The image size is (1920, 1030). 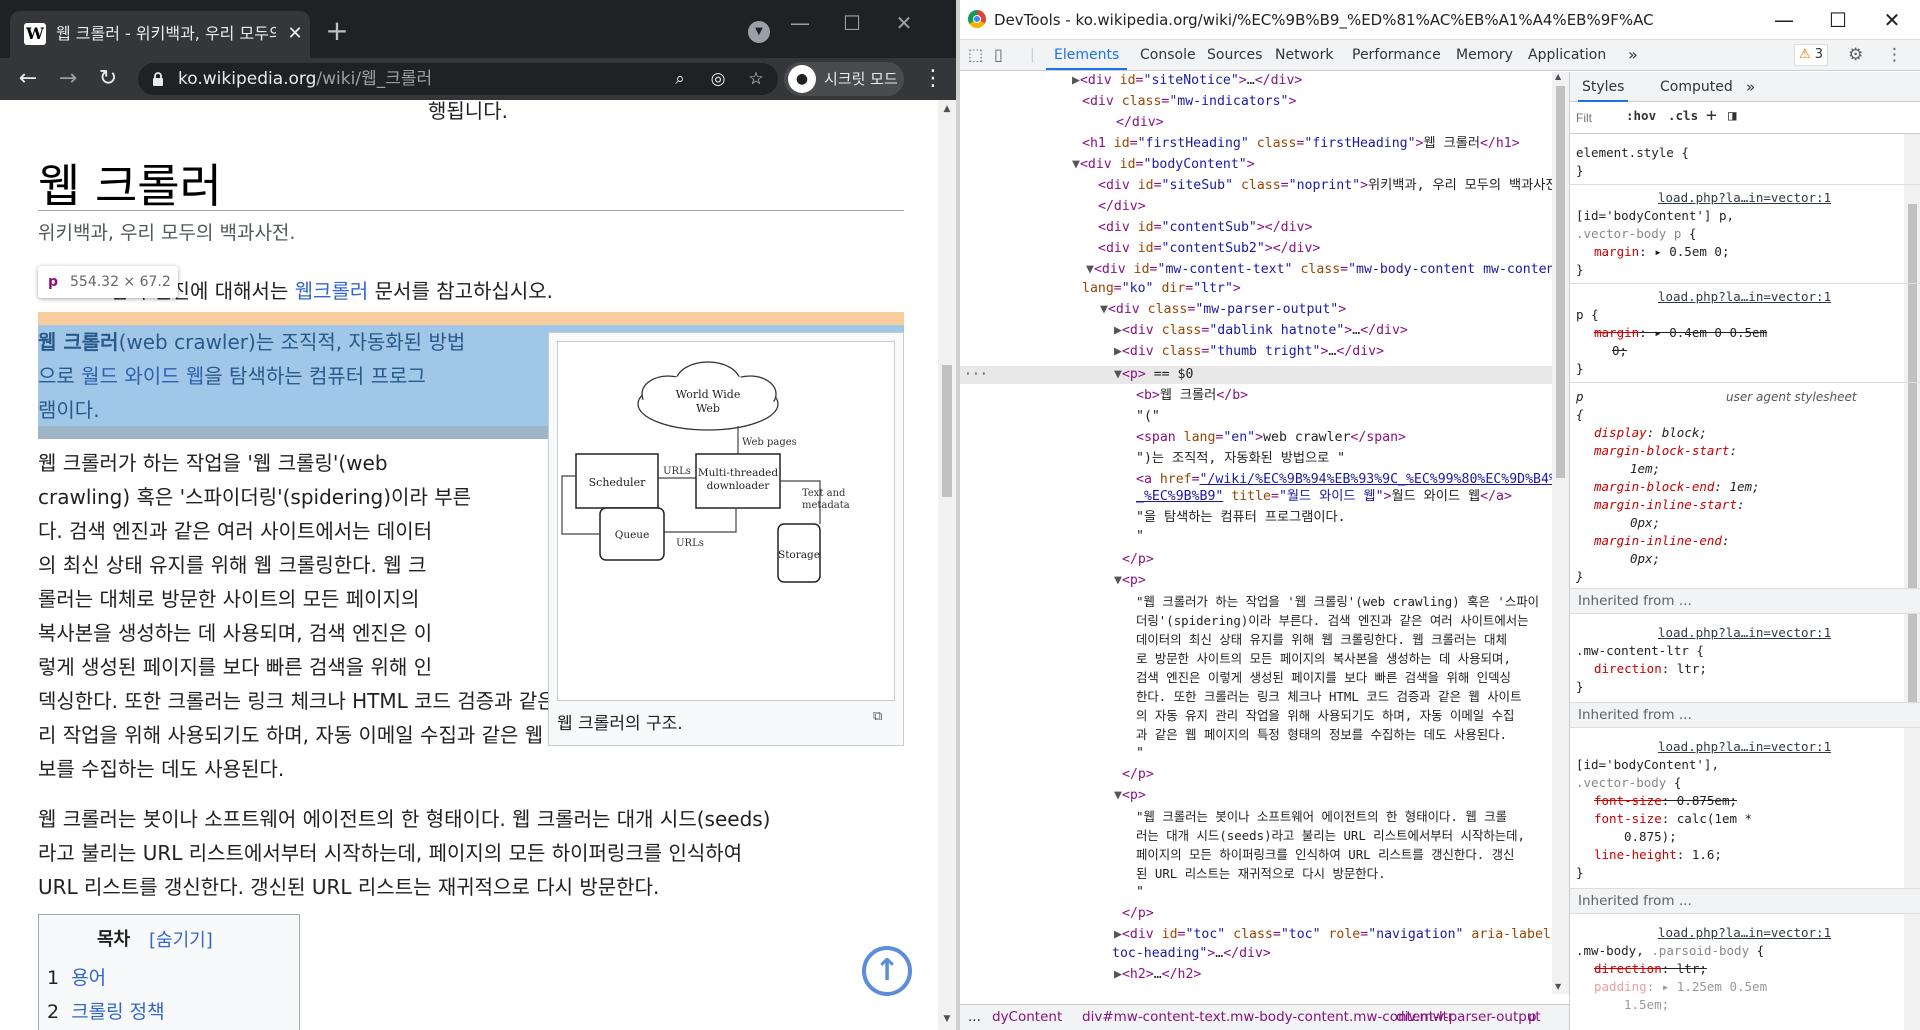 I want to click on style-declaration: 0;, so click(x=1619, y=351).